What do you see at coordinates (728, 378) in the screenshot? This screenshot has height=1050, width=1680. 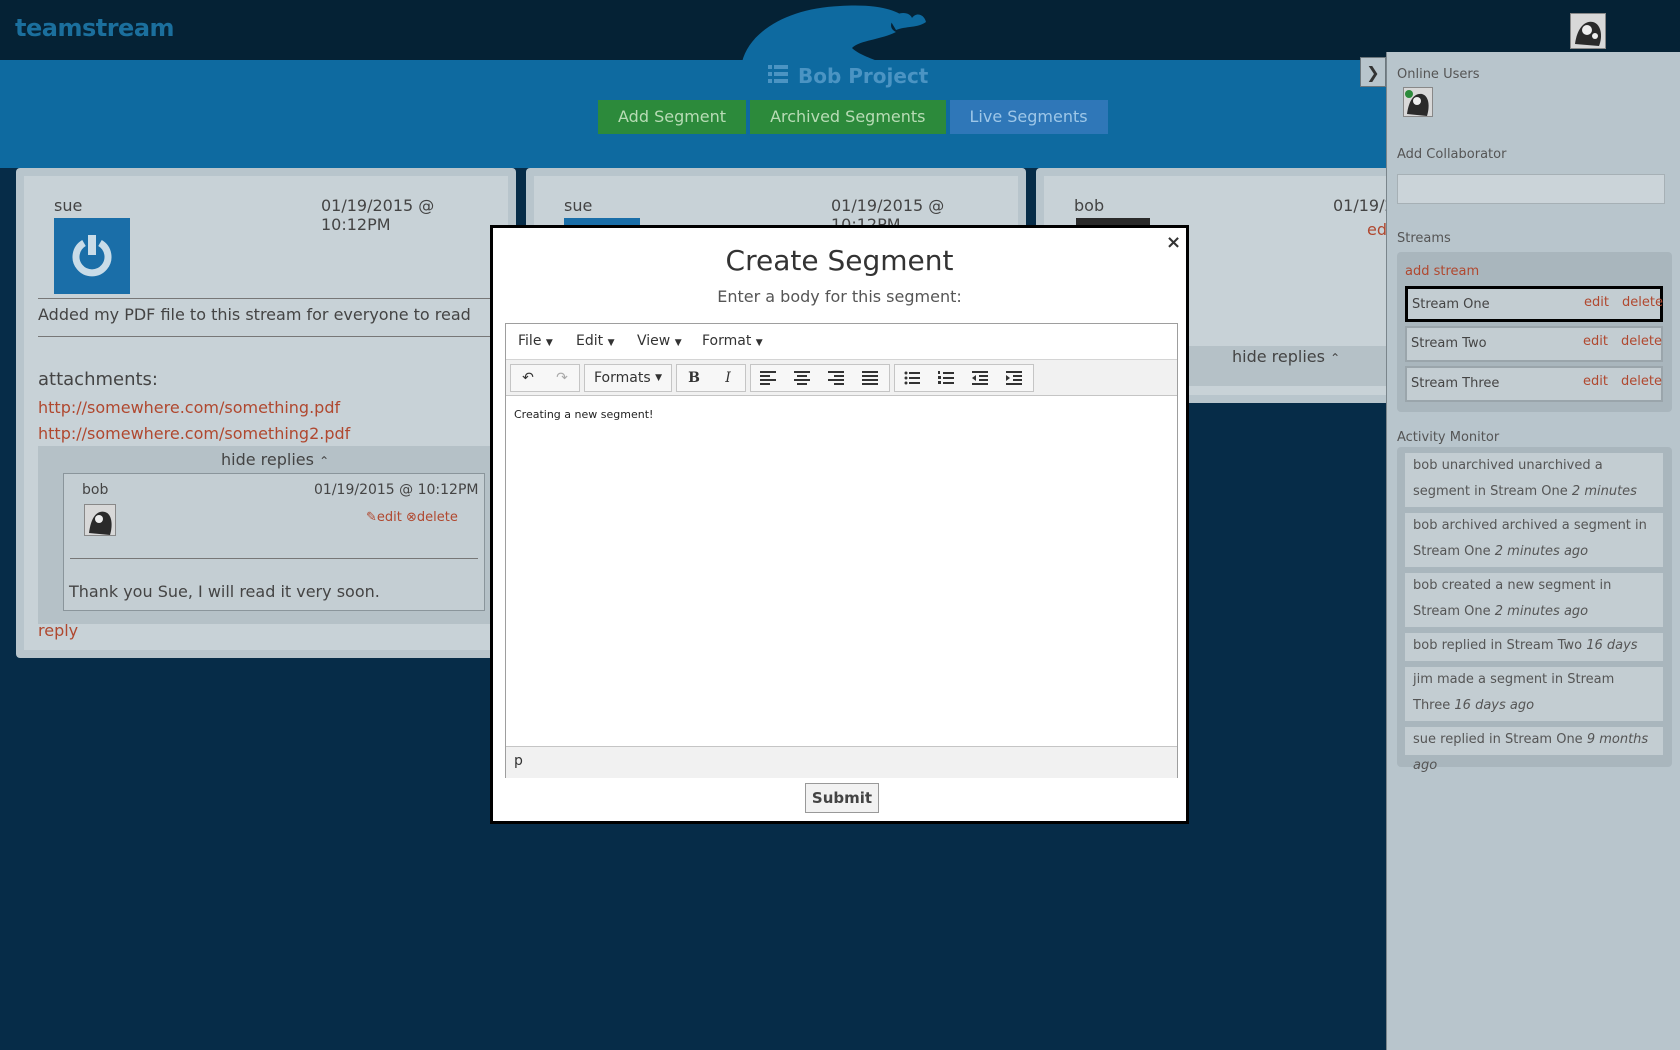 I see `italic-icon: I` at bounding box center [728, 378].